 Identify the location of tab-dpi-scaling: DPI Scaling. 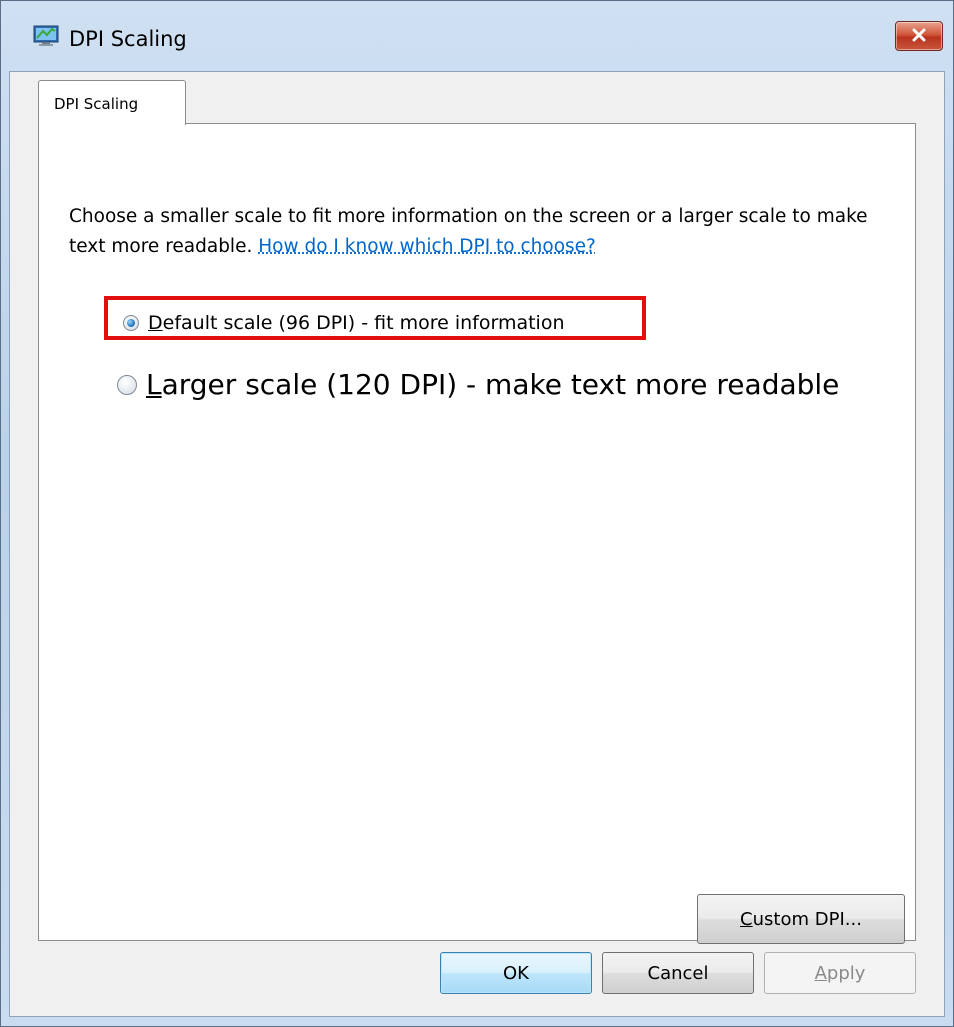
(112, 102).